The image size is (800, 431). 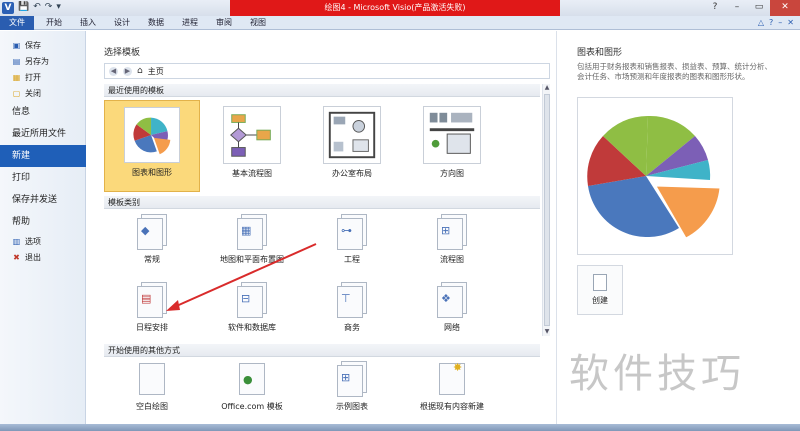 What do you see at coordinates (322, 350) in the screenshot?
I see `section-other-ways: 开始使用的其他方式` at bounding box center [322, 350].